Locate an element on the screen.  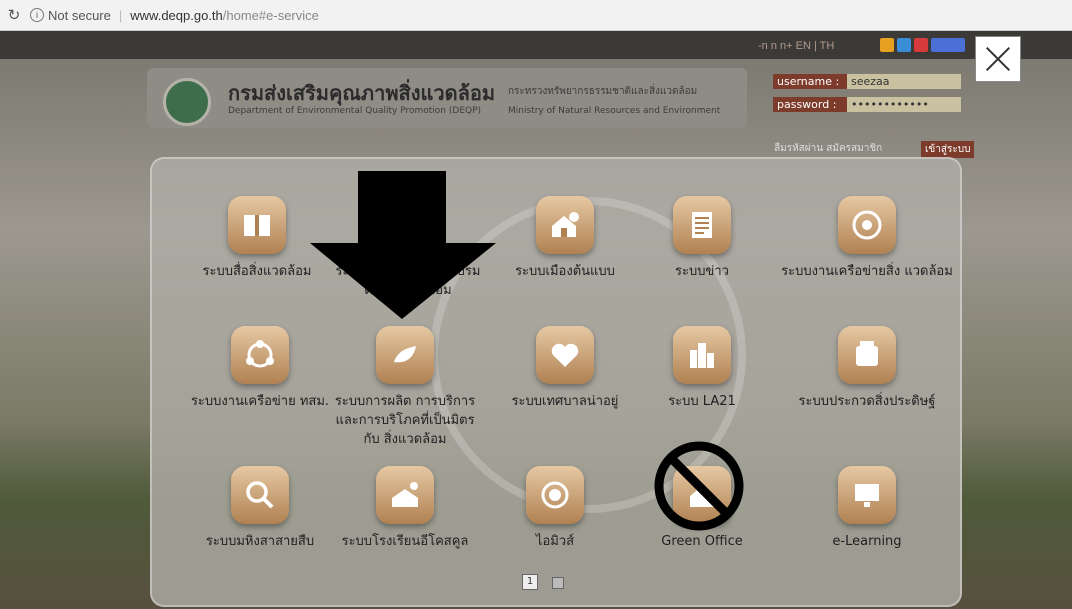
email-icon is located at coordinates (948, 45).